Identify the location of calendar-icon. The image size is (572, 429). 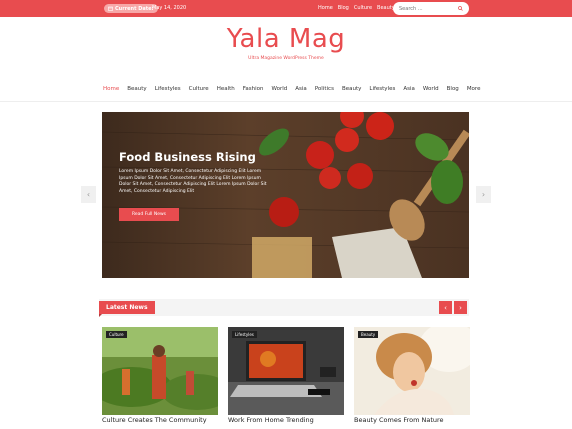
(110, 8).